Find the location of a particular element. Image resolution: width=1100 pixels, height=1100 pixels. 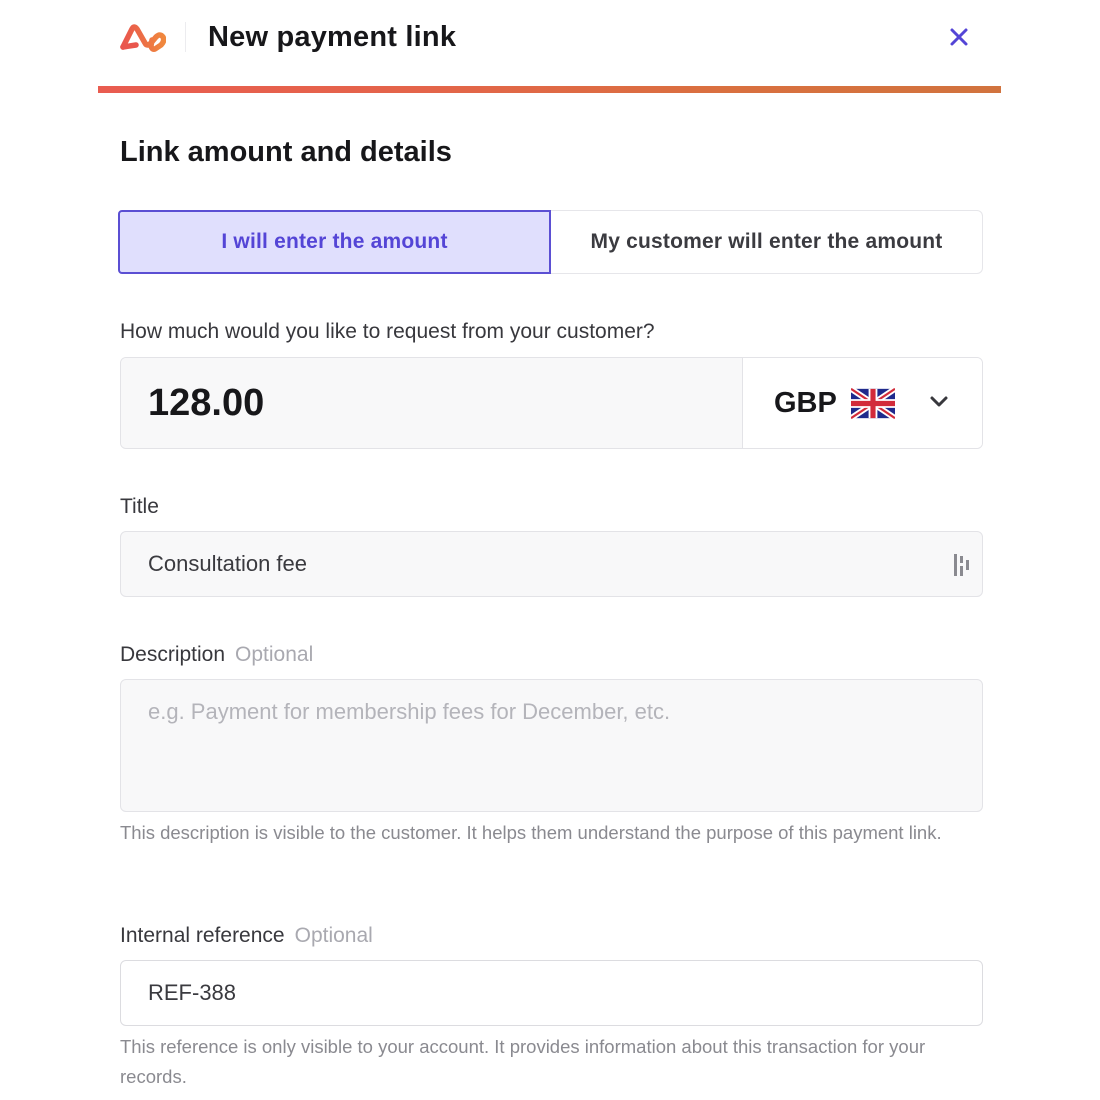

section-title: Link amount and details is located at coordinates (286, 152).